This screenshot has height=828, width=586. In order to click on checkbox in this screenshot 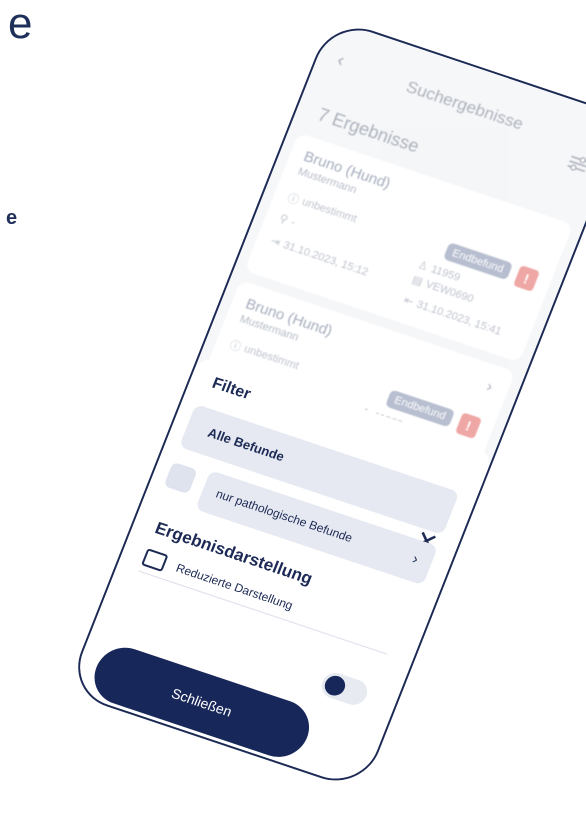, I will do `click(180, 478)`.